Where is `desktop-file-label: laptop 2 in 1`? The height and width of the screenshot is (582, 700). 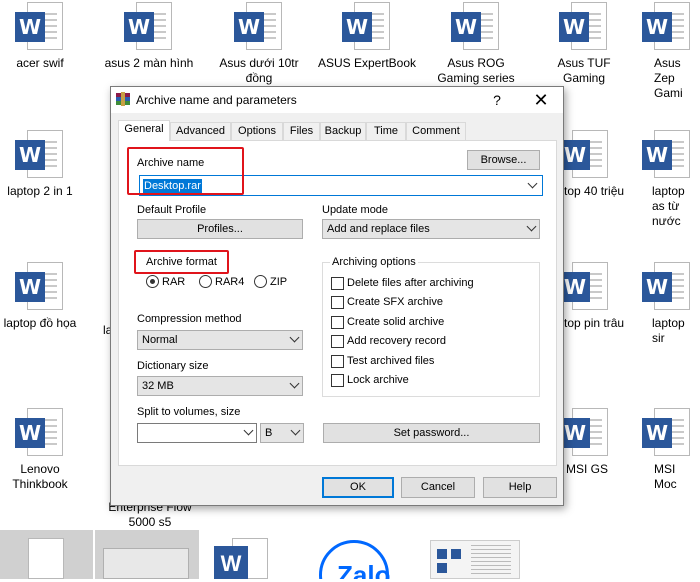
desktop-file-label: laptop 2 in 1 is located at coordinates (40, 191).